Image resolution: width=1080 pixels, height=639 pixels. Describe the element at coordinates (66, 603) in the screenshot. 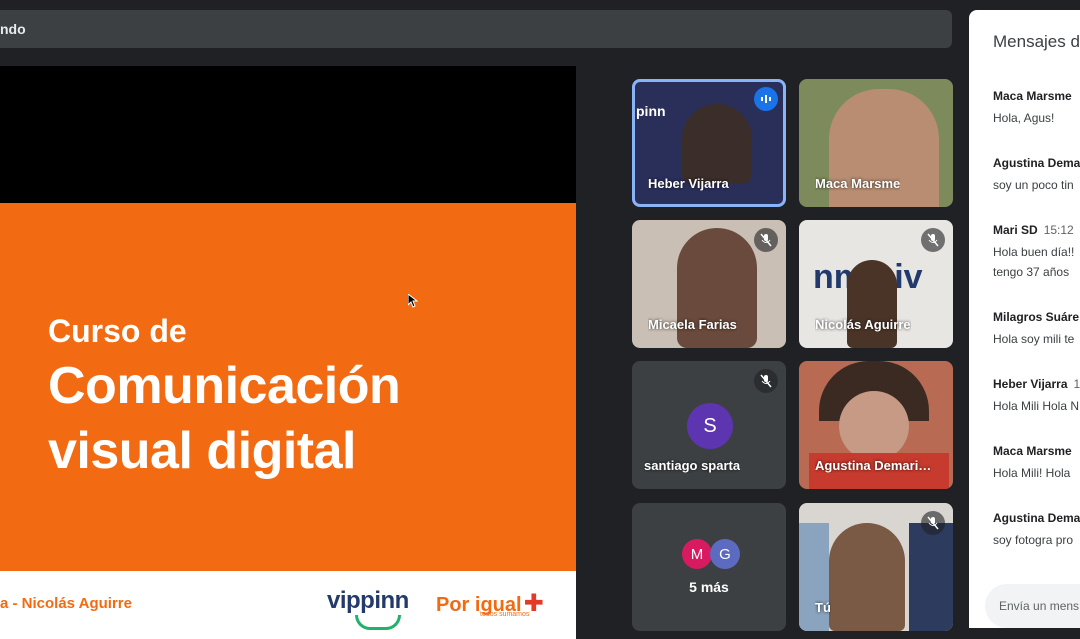

I see `slide-footer-text: a - Nicolás Aguirre` at that location.